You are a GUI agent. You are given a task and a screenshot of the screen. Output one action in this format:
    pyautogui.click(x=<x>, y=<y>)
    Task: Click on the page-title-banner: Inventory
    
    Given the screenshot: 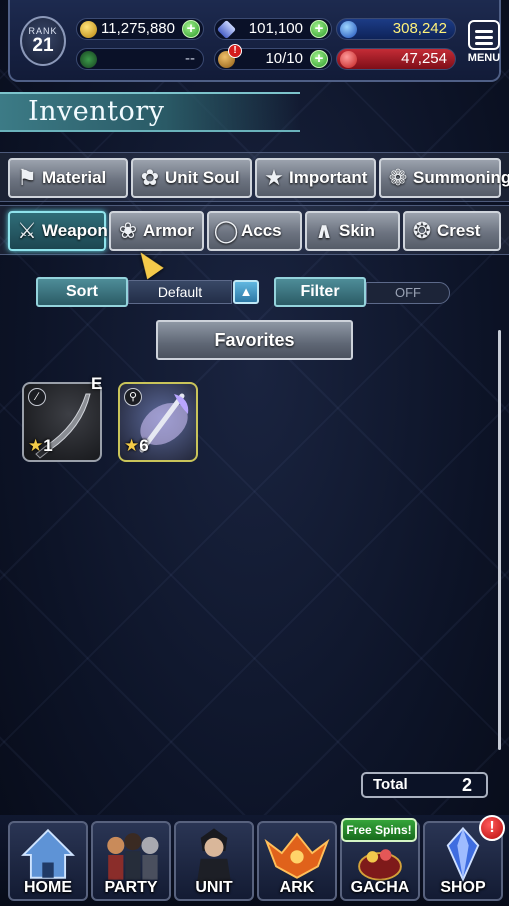 What is the action you would take?
    pyautogui.click(x=150, y=112)
    